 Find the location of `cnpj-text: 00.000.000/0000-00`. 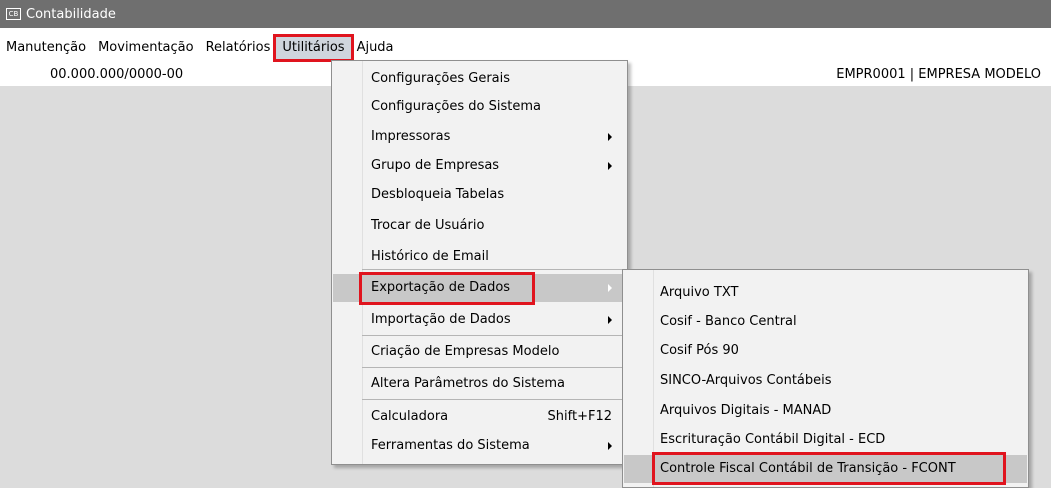

cnpj-text: 00.000.000/0000-00 is located at coordinates (117, 74).